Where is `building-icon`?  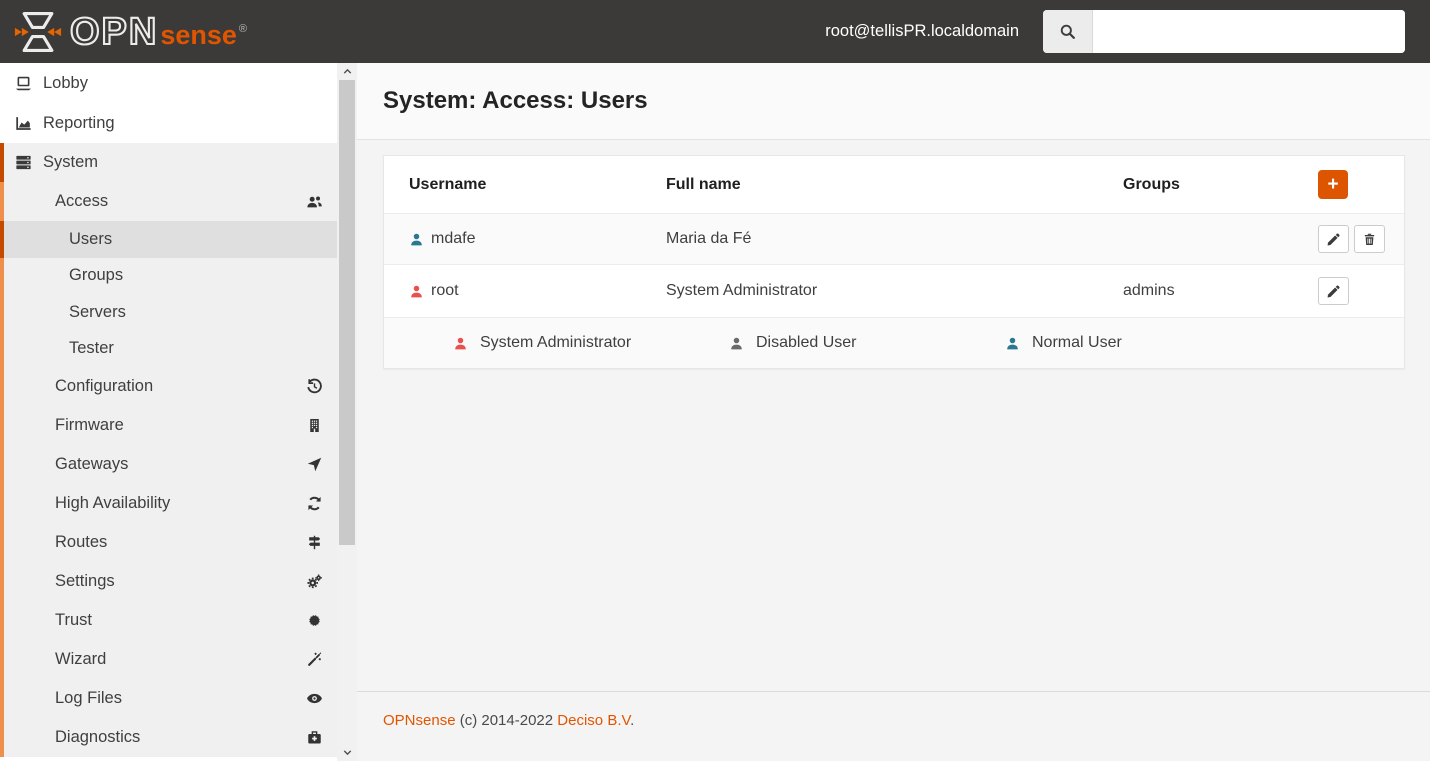
building-icon is located at coordinates (314, 425).